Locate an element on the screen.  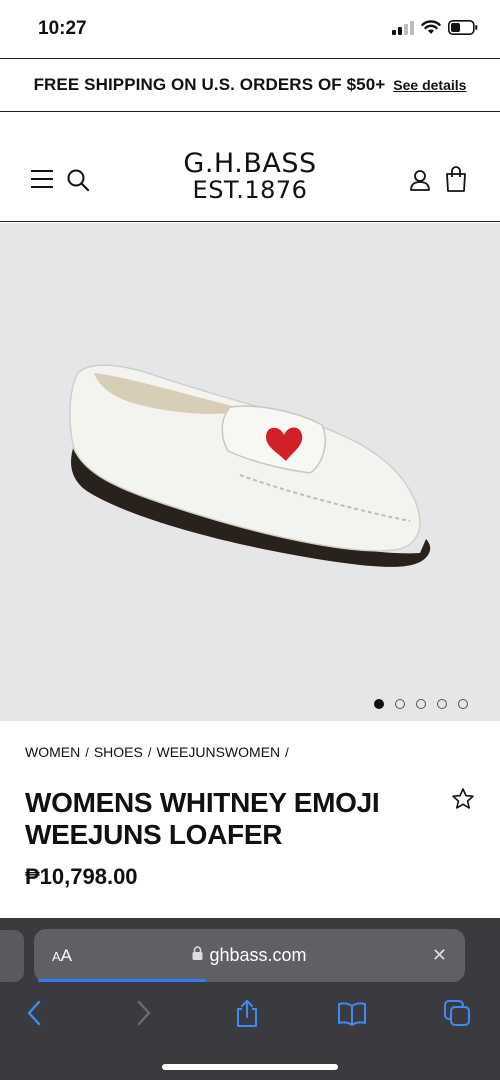
page-load-progress is located at coordinates (122, 980).